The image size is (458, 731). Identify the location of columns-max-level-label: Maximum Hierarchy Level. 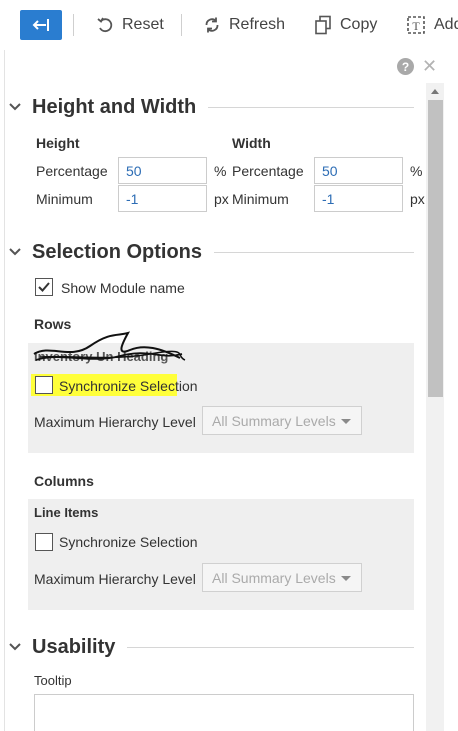
(115, 579).